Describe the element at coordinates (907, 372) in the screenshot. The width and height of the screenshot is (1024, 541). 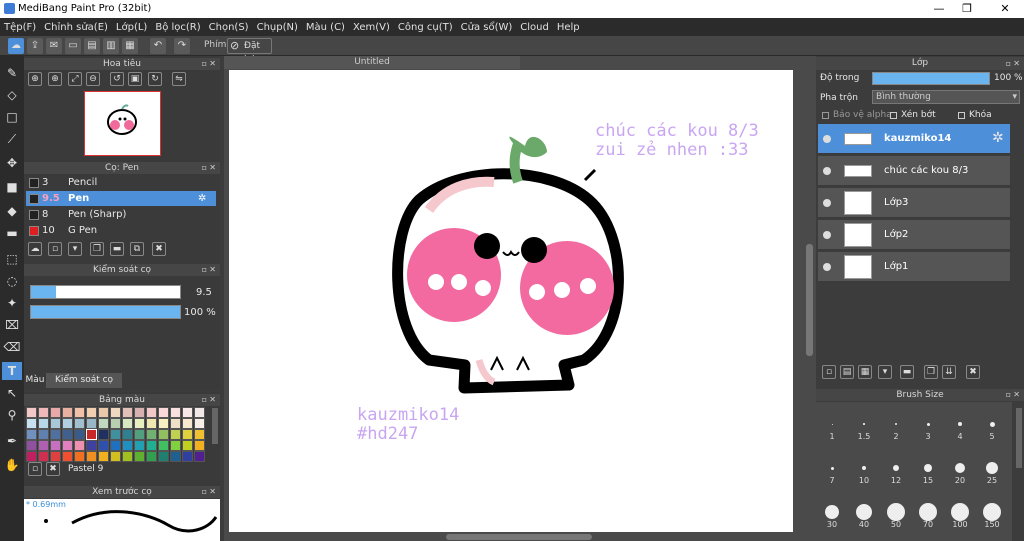
I see `layer-folder-icon: ▬` at that location.